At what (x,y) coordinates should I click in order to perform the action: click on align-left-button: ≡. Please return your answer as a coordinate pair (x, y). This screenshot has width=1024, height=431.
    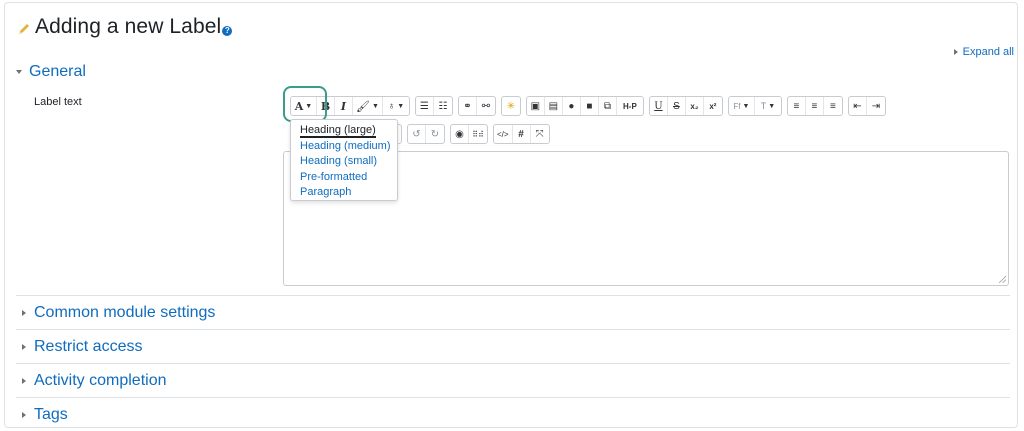
    Looking at the image, I should click on (797, 106).